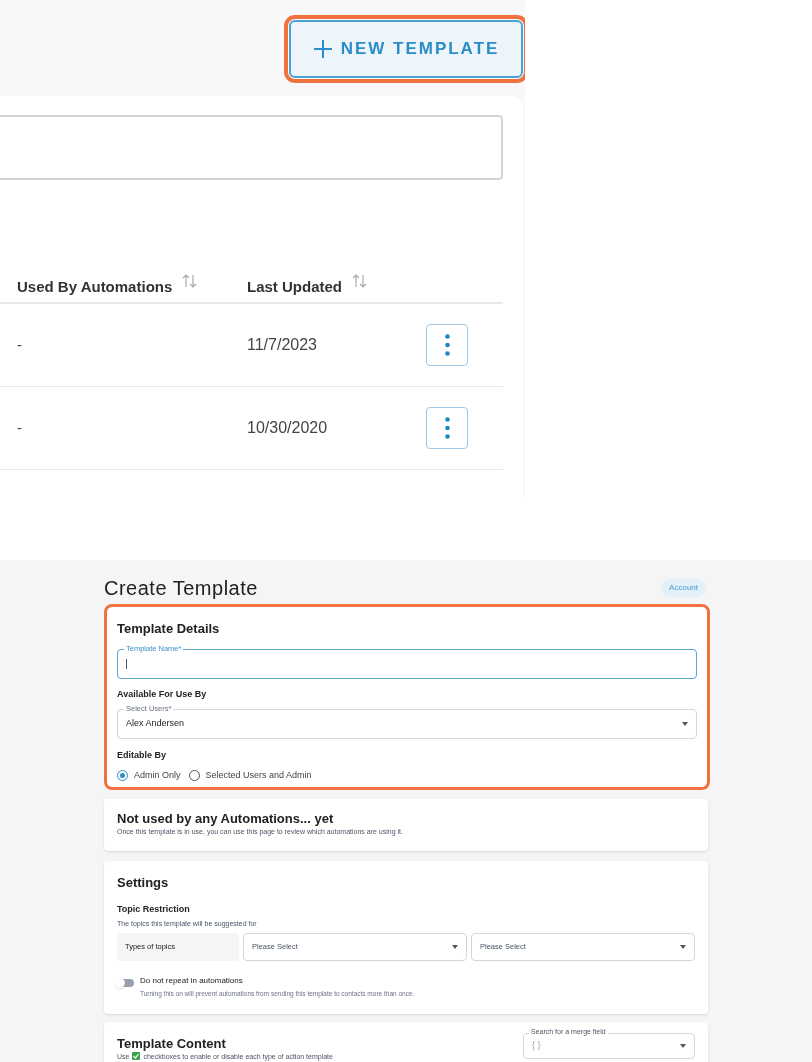  What do you see at coordinates (258, 775) in the screenshot?
I see `radio-label: Selected Users and Admin` at bounding box center [258, 775].